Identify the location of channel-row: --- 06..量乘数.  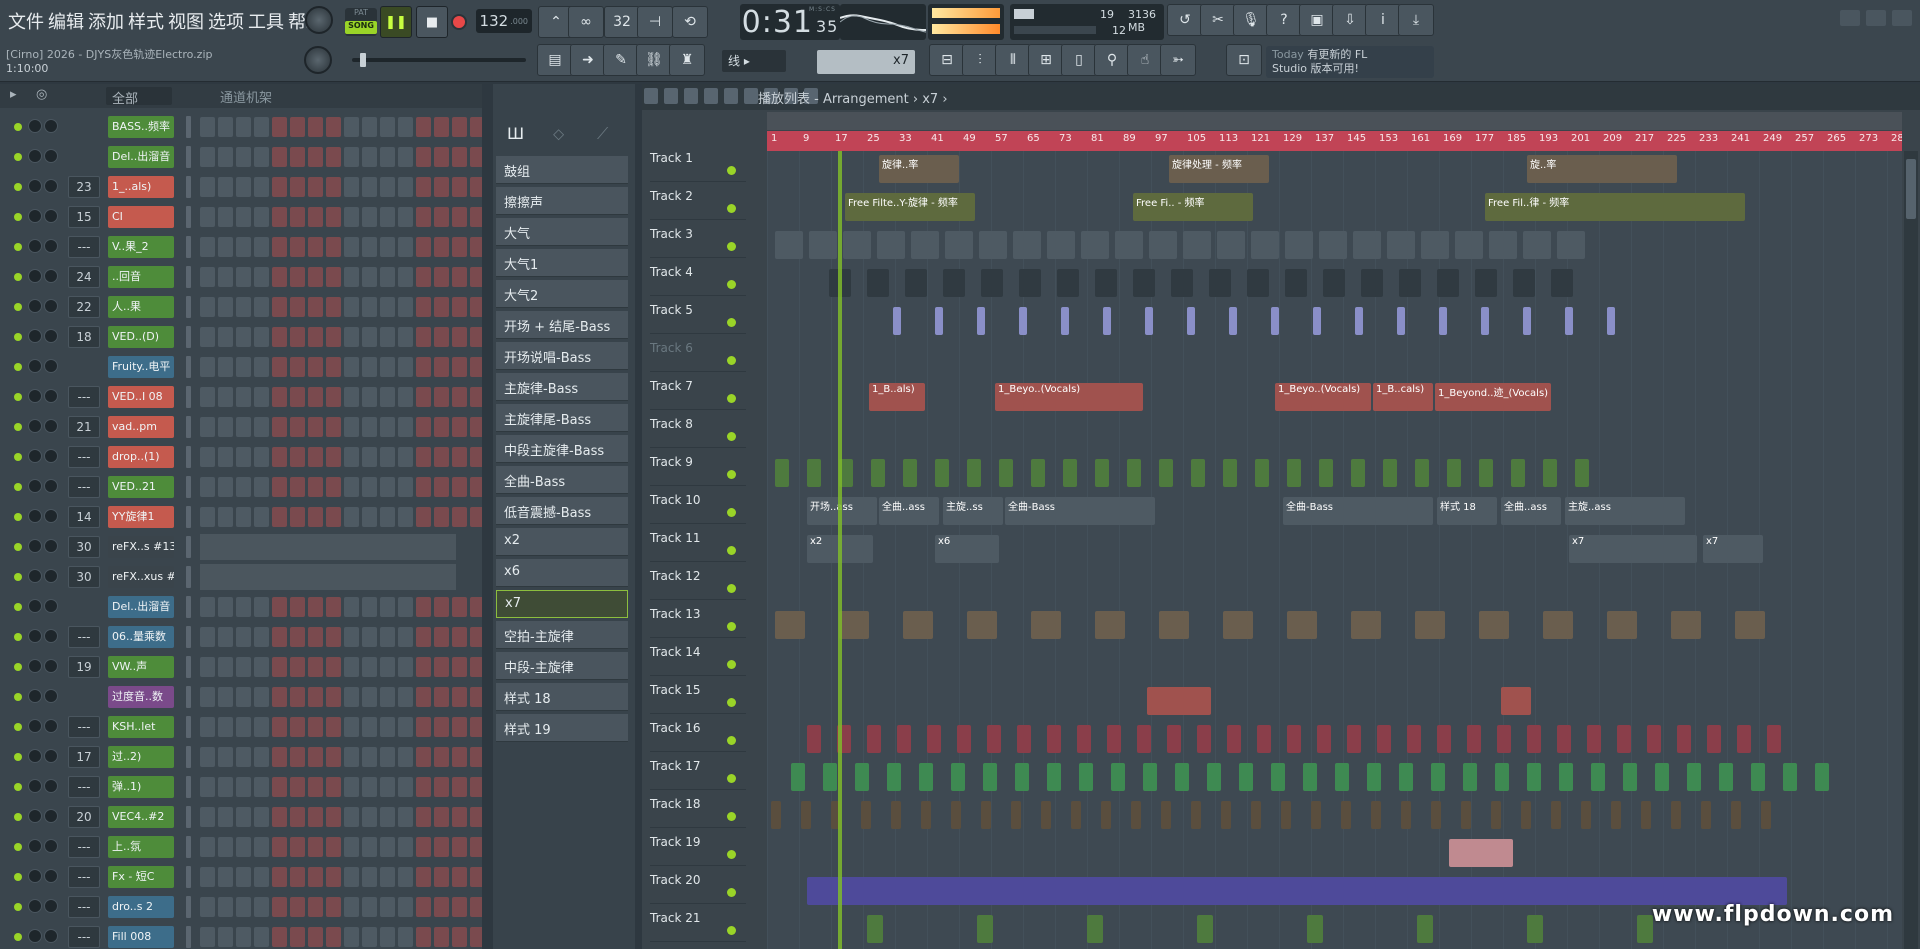
(241, 637).